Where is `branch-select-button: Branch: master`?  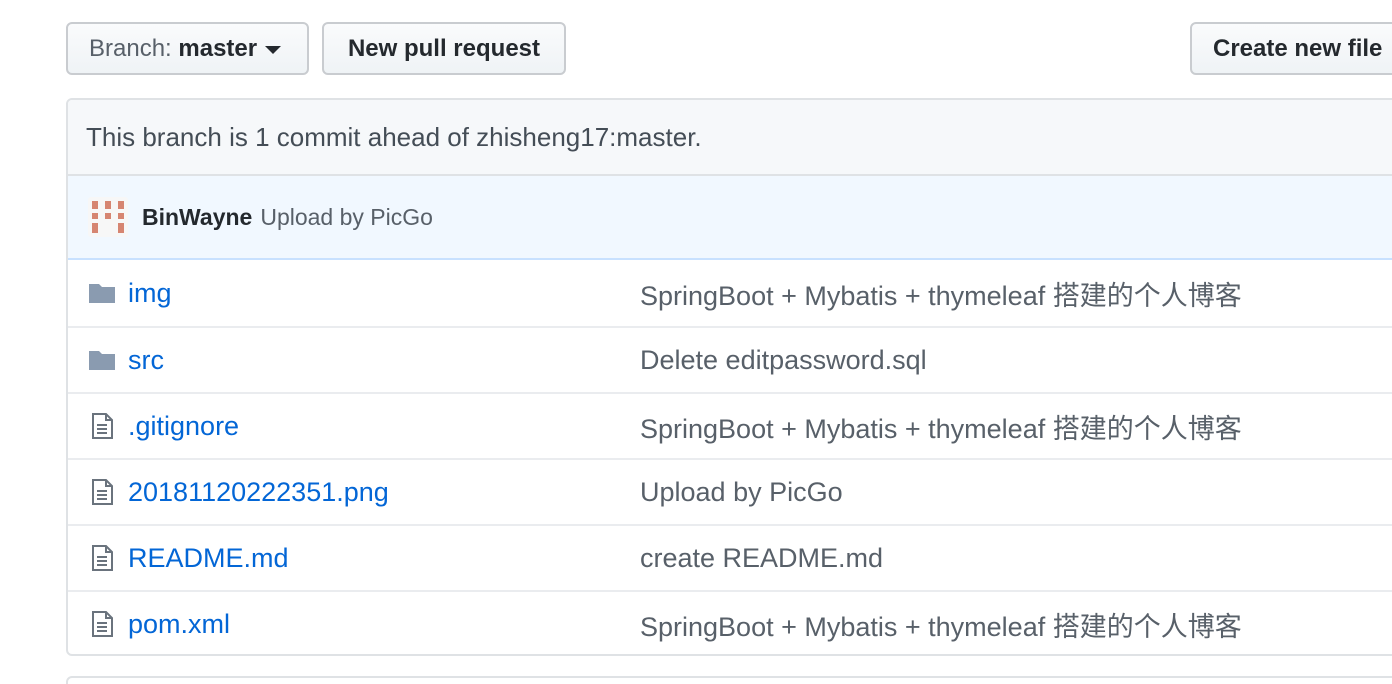 branch-select-button: Branch: master is located at coordinates (187, 48).